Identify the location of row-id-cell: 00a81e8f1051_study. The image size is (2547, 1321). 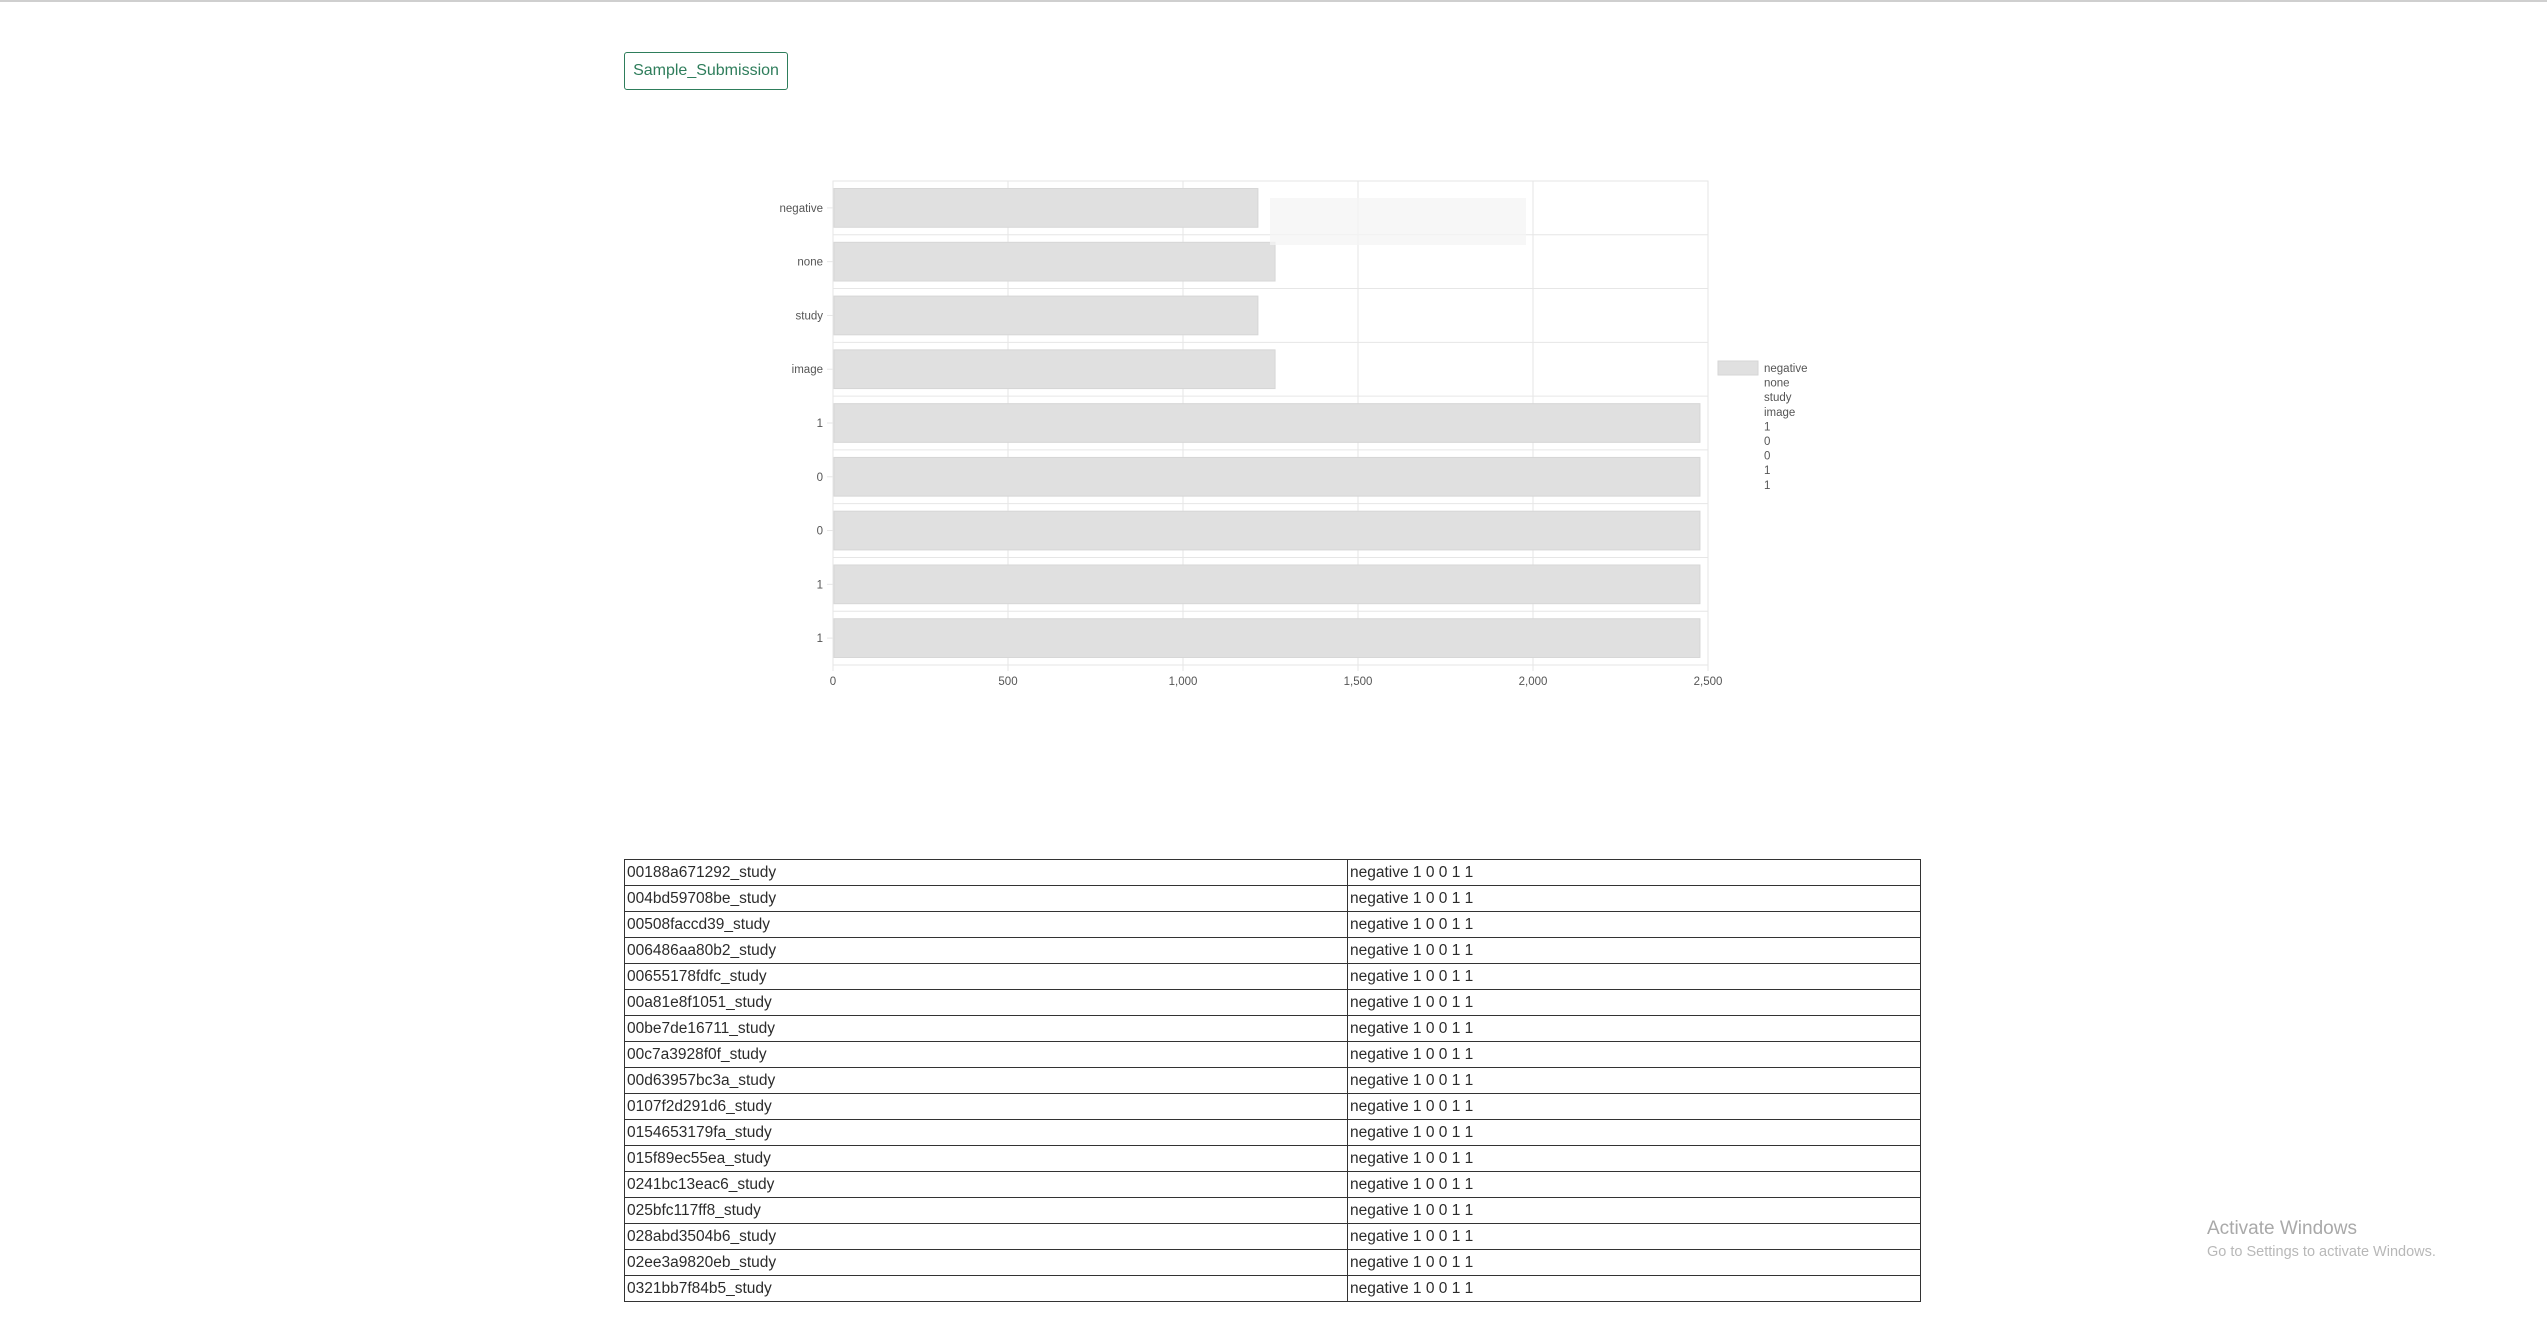
(986, 1002).